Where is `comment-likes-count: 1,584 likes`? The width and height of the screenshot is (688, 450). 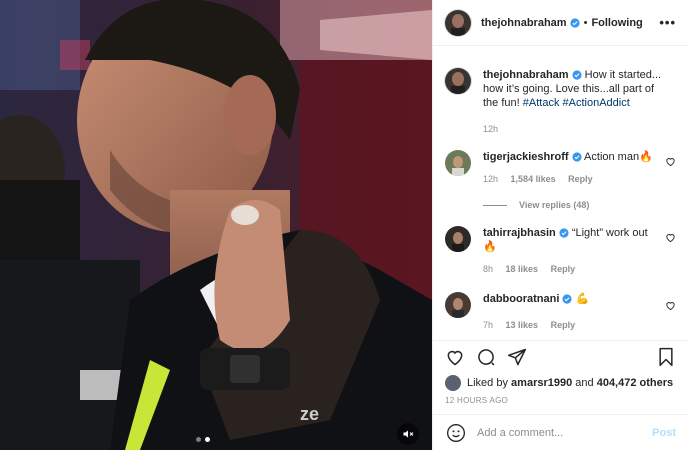 comment-likes-count: 1,584 likes is located at coordinates (533, 179).